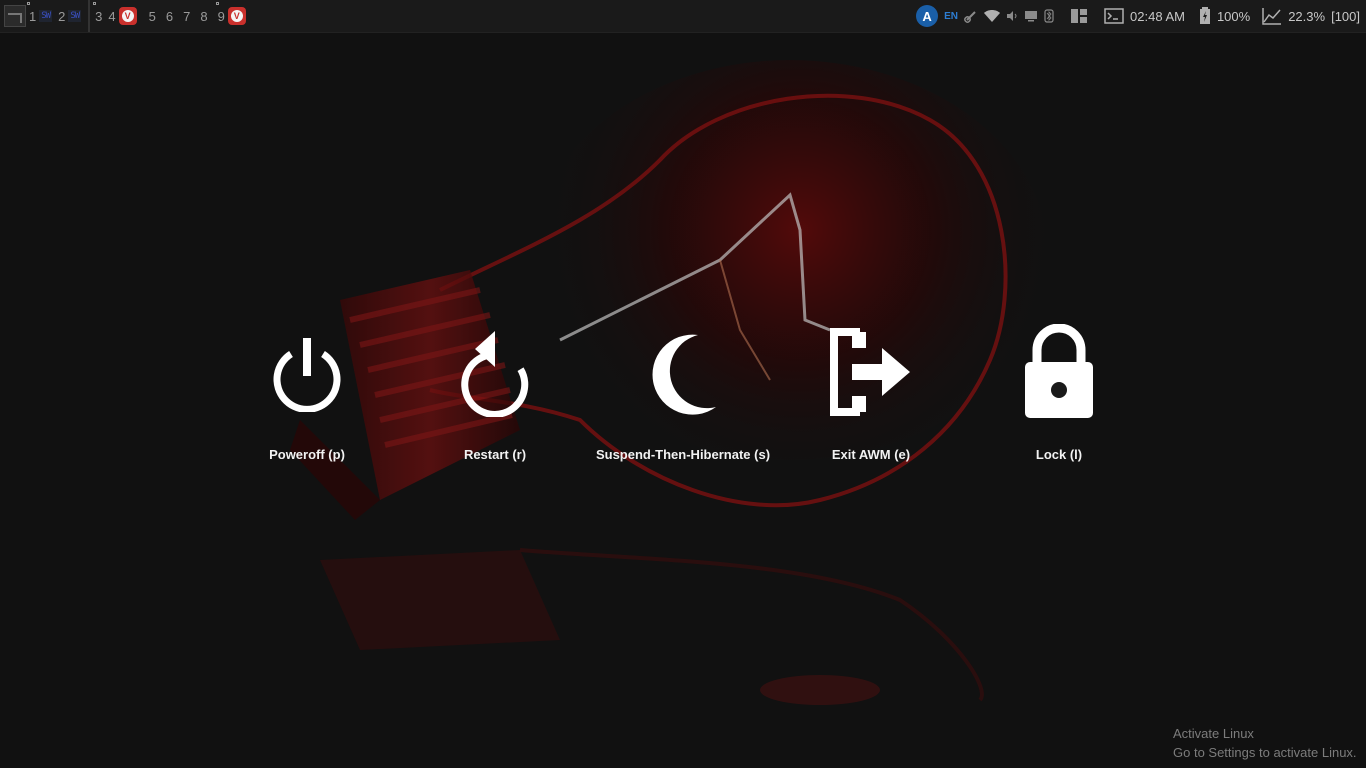 The width and height of the screenshot is (1366, 768). I want to click on suspend-button: Suspend-Then-Hibernate (s), so click(683, 397).